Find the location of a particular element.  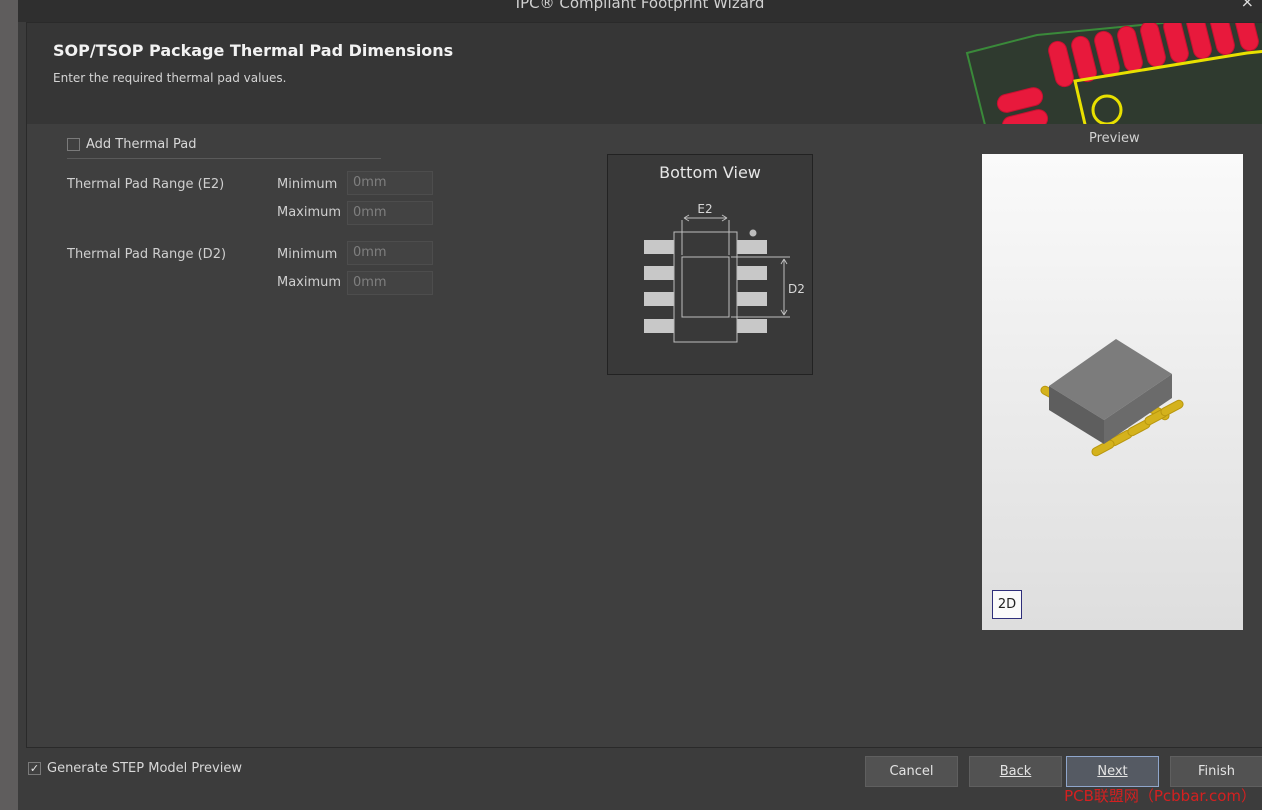

page-title: SOP/TSOP Package Thermal Pad Dimensions is located at coordinates (253, 50).